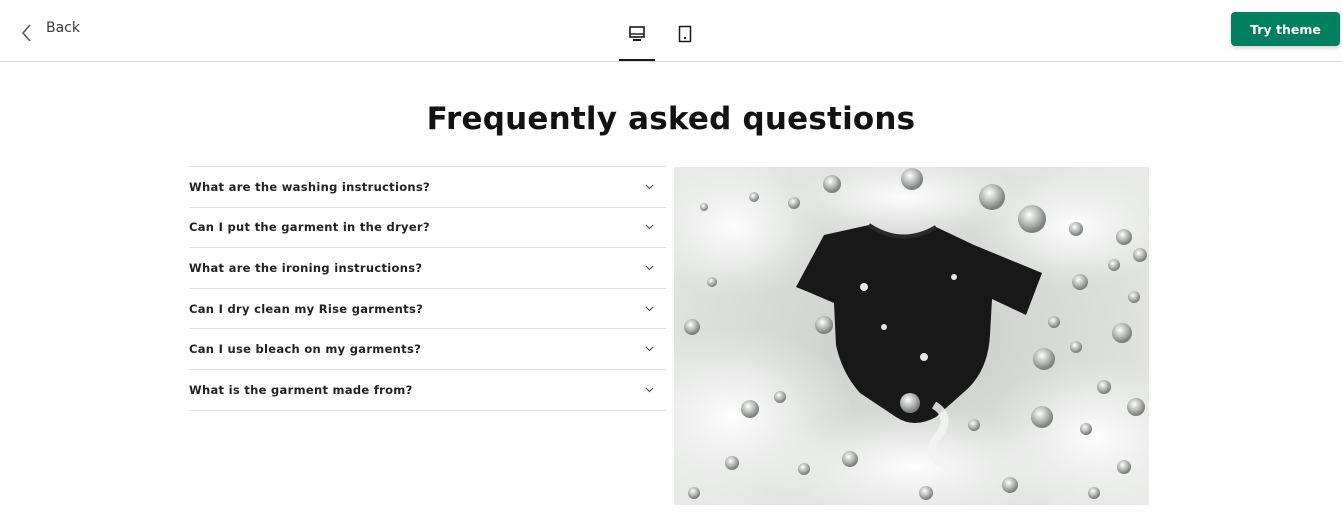 This screenshot has height=516, width=1342. I want to click on desktop-view-button, so click(637, 39).